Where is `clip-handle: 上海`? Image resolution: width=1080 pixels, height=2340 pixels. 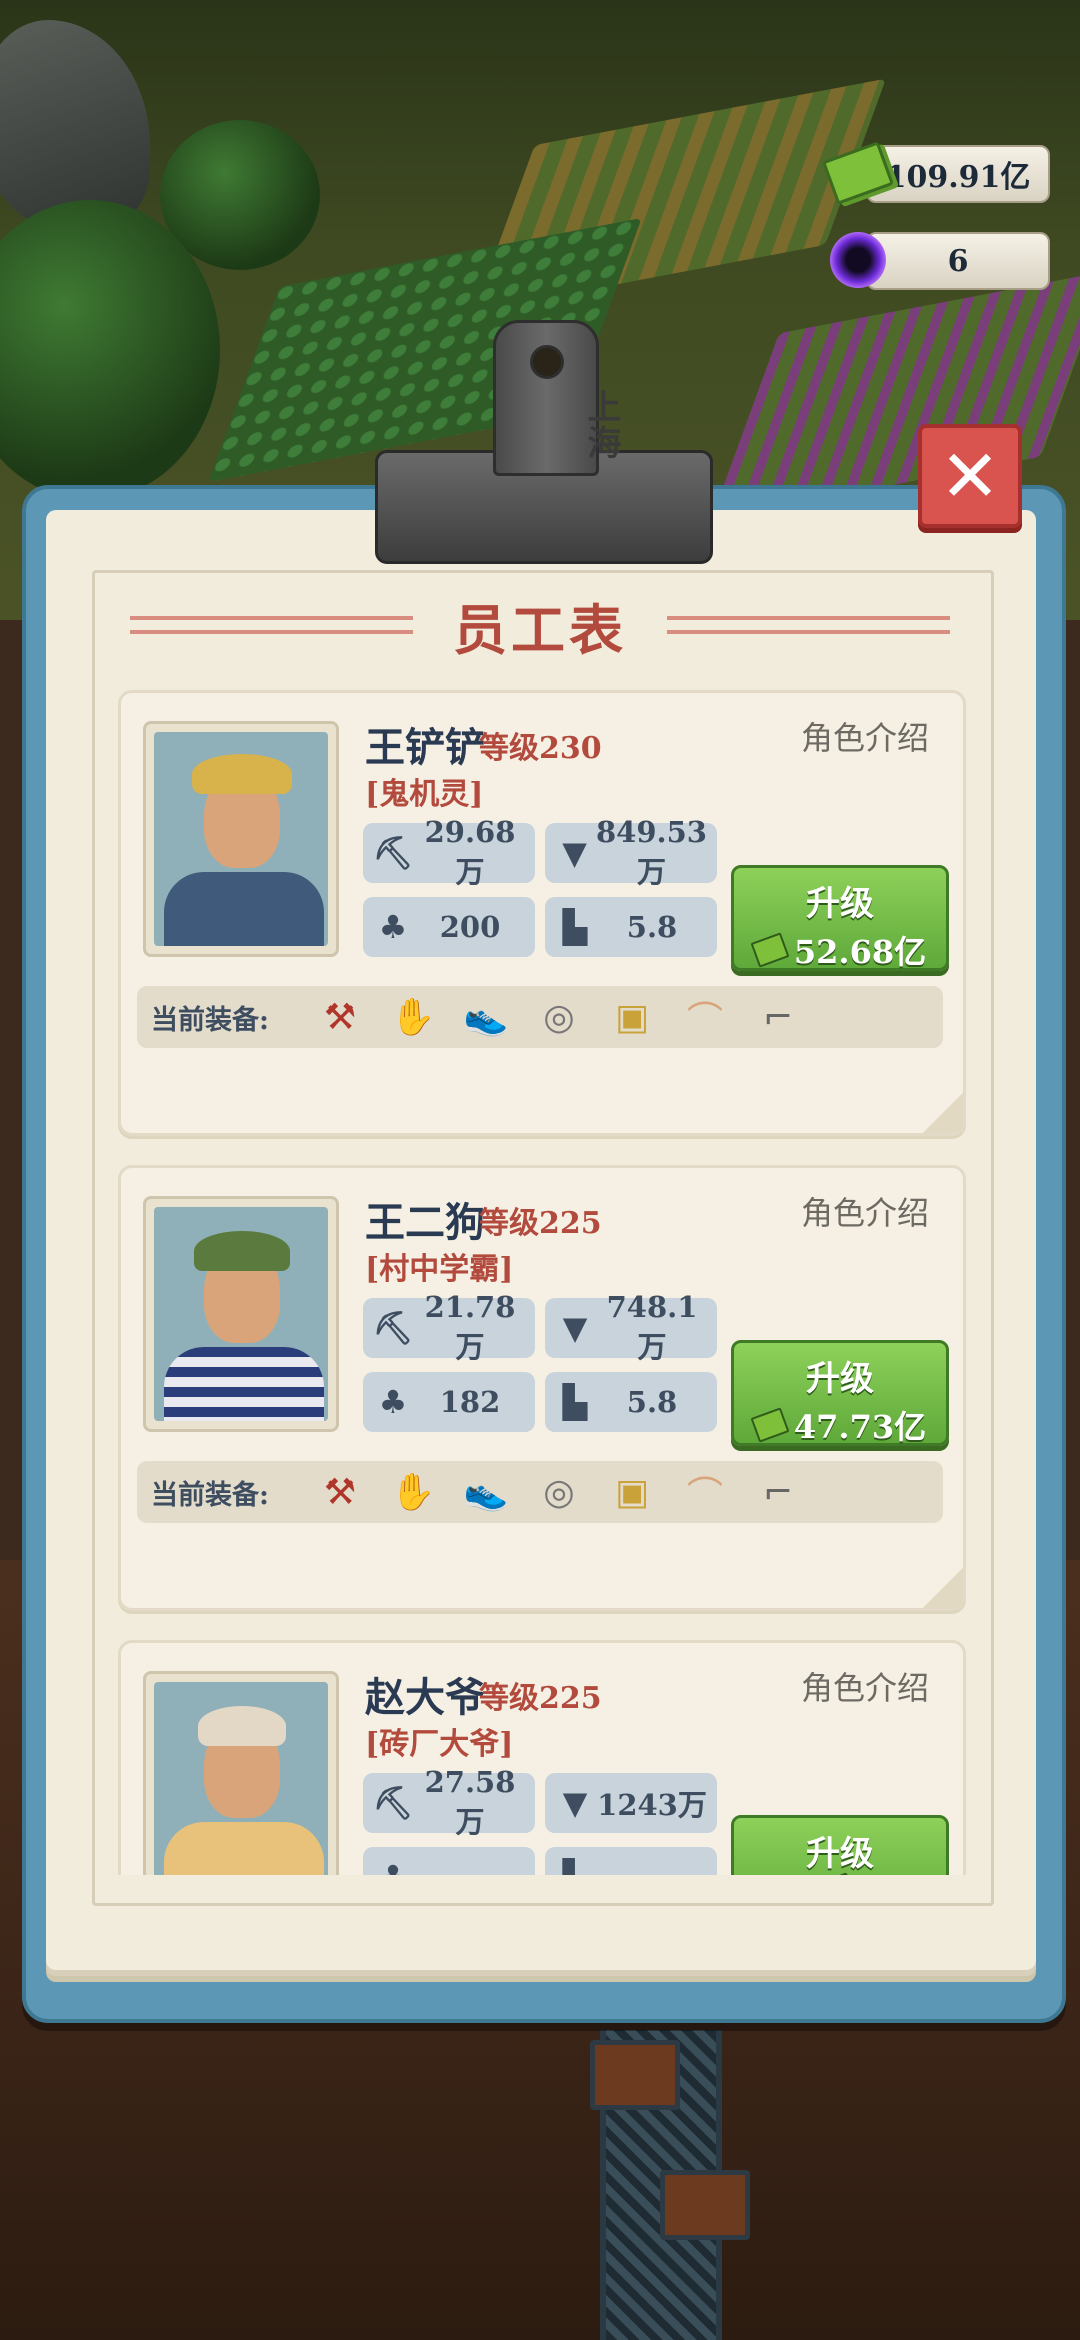 clip-handle: 上海 is located at coordinates (557, 398).